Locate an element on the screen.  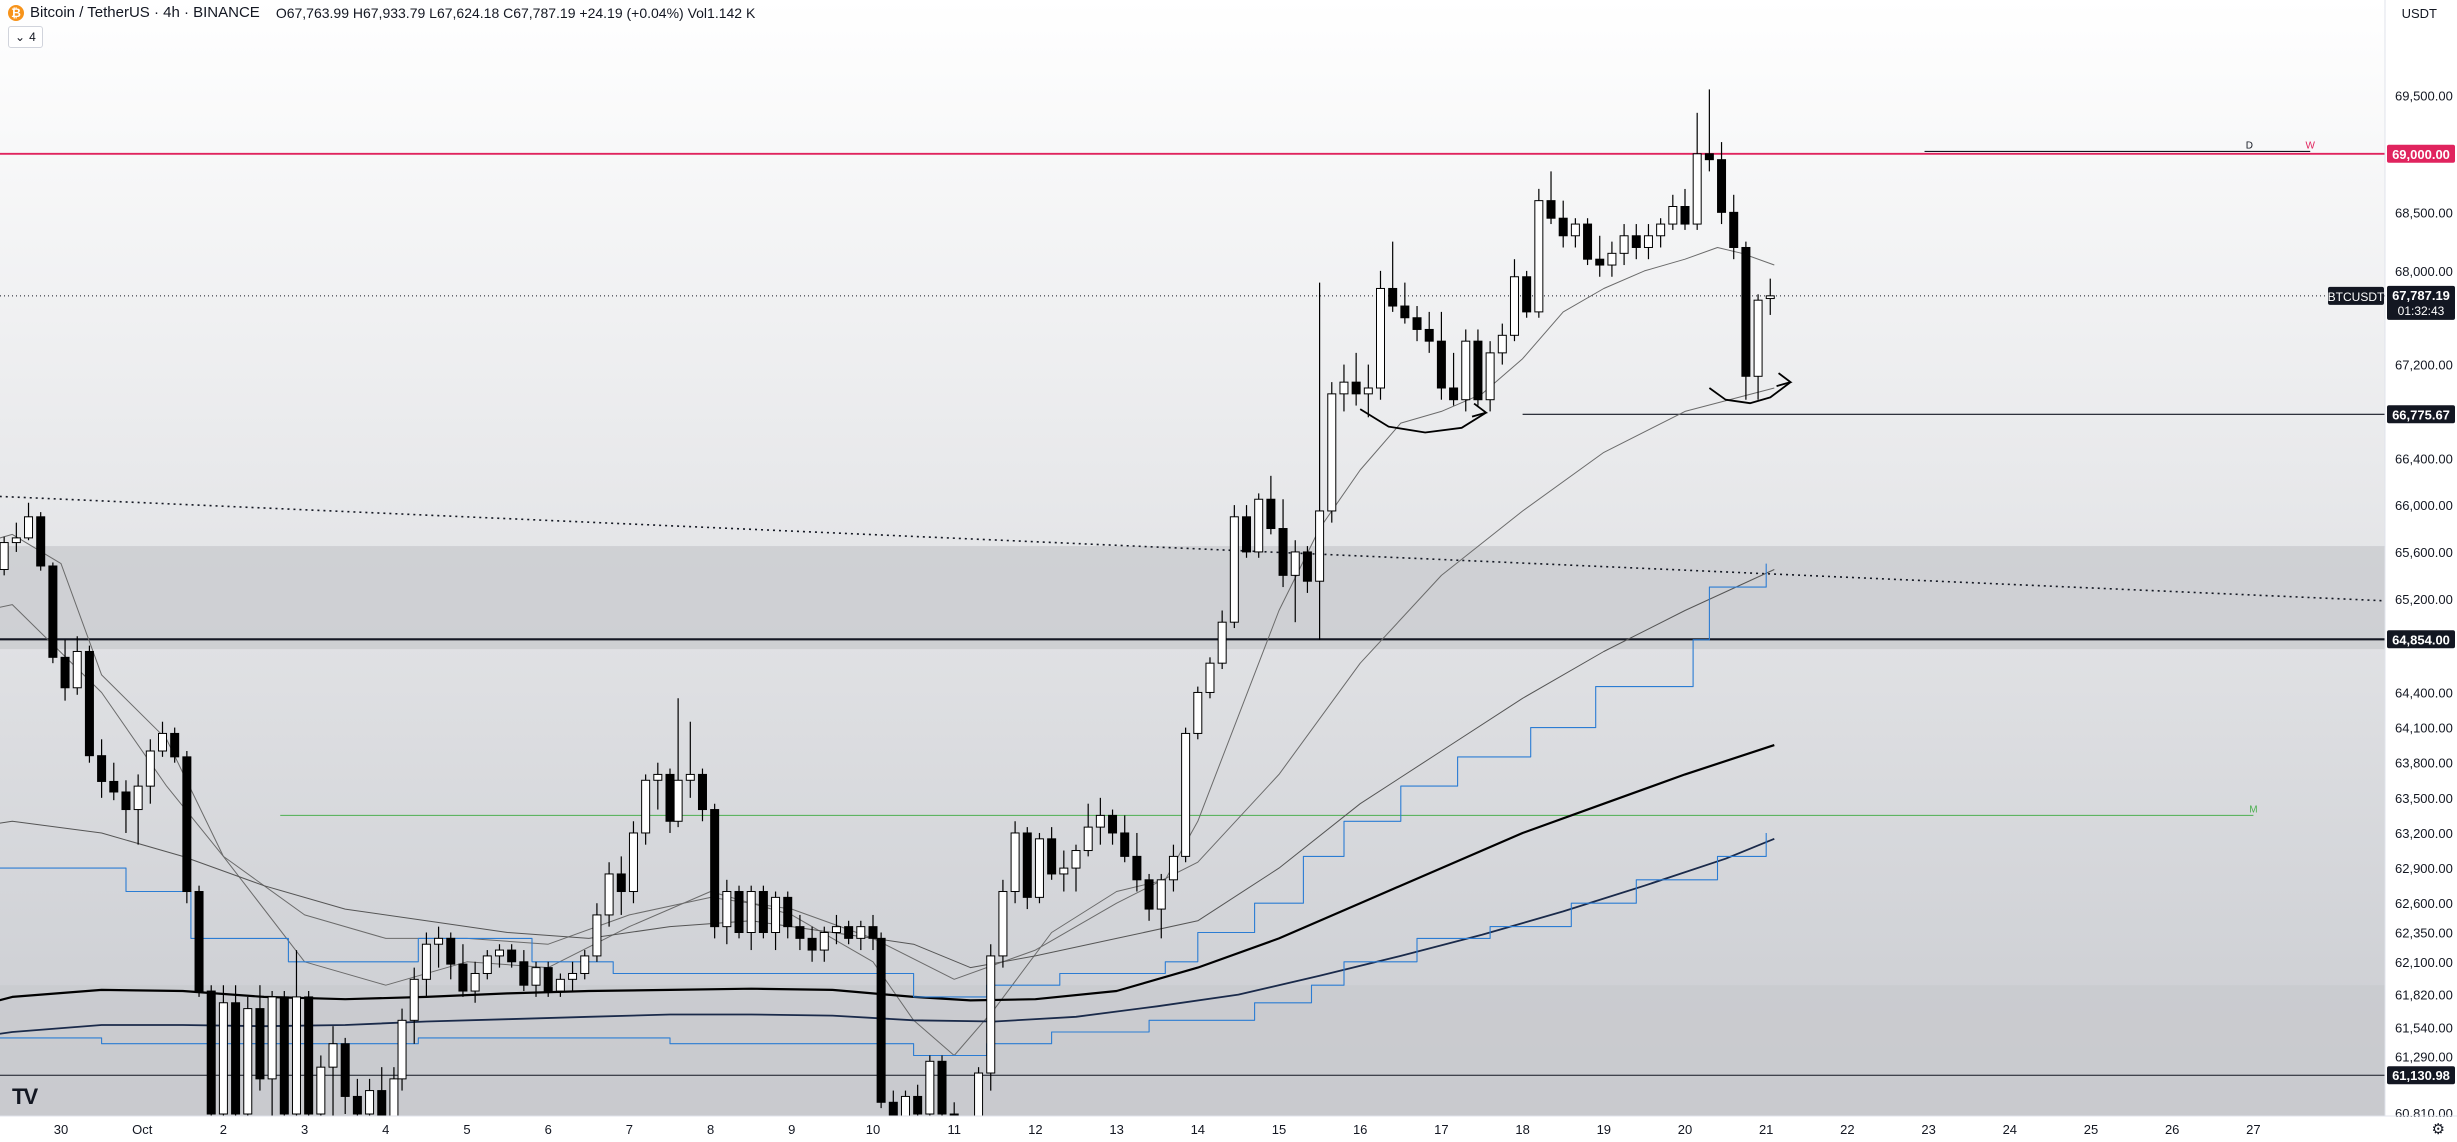
y-tick-label: 68,000.00 is located at coordinates (2424, 271).